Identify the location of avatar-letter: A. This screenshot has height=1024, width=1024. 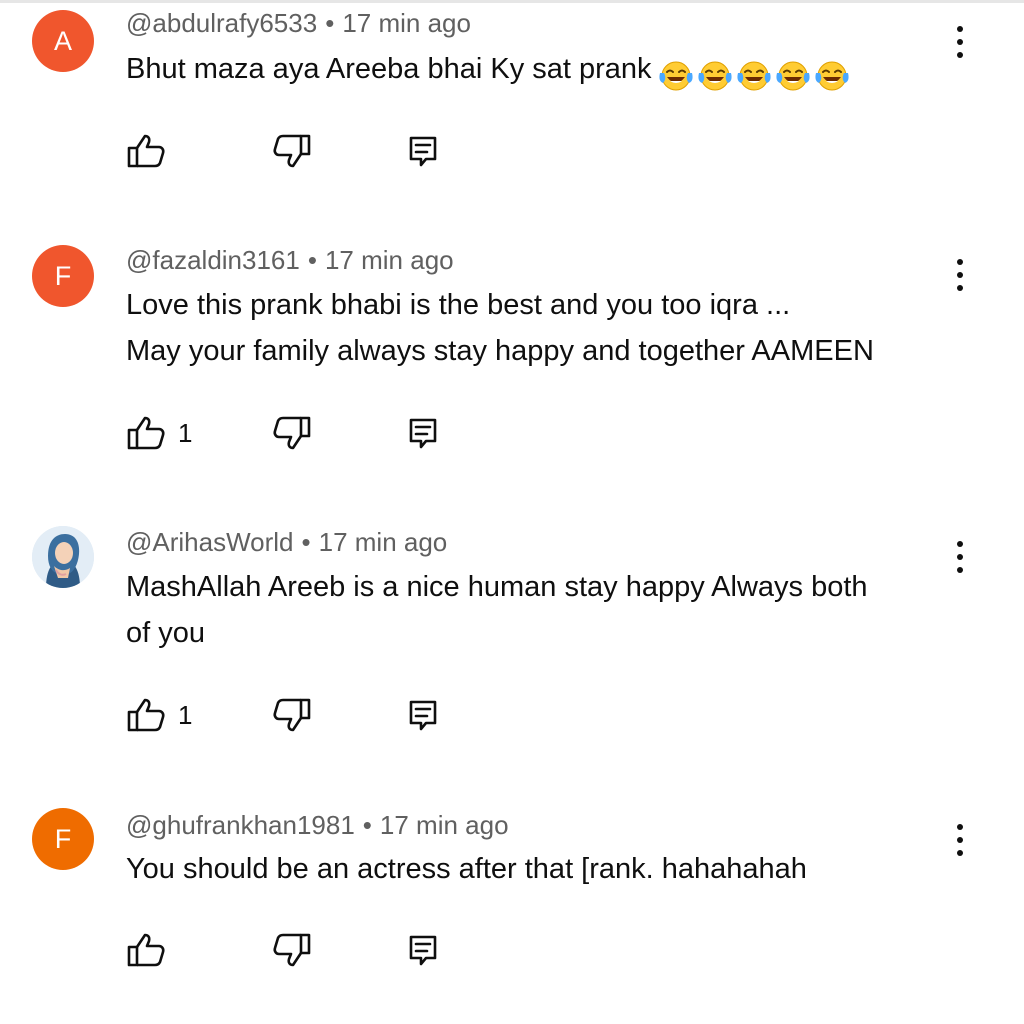
(62, 40).